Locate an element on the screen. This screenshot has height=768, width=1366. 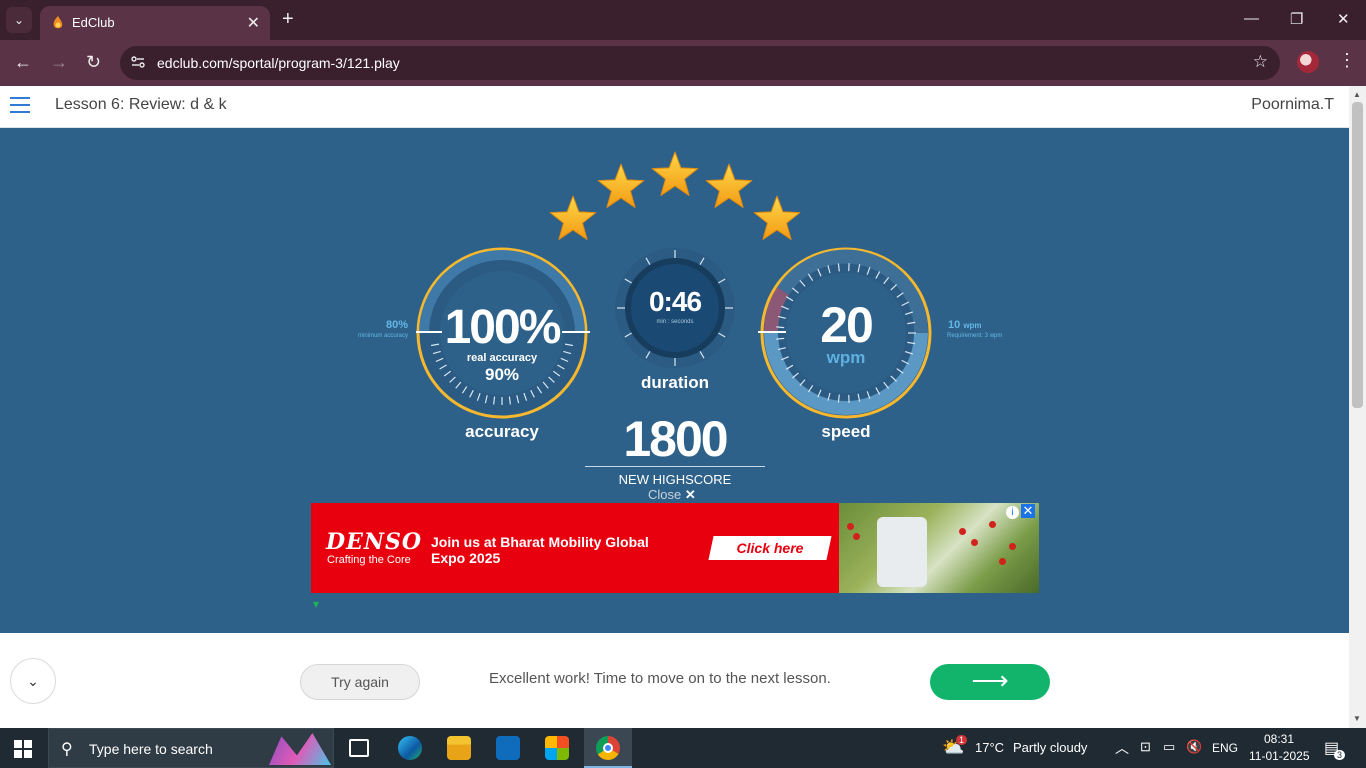
menu-icon is located at coordinates (20, 105).